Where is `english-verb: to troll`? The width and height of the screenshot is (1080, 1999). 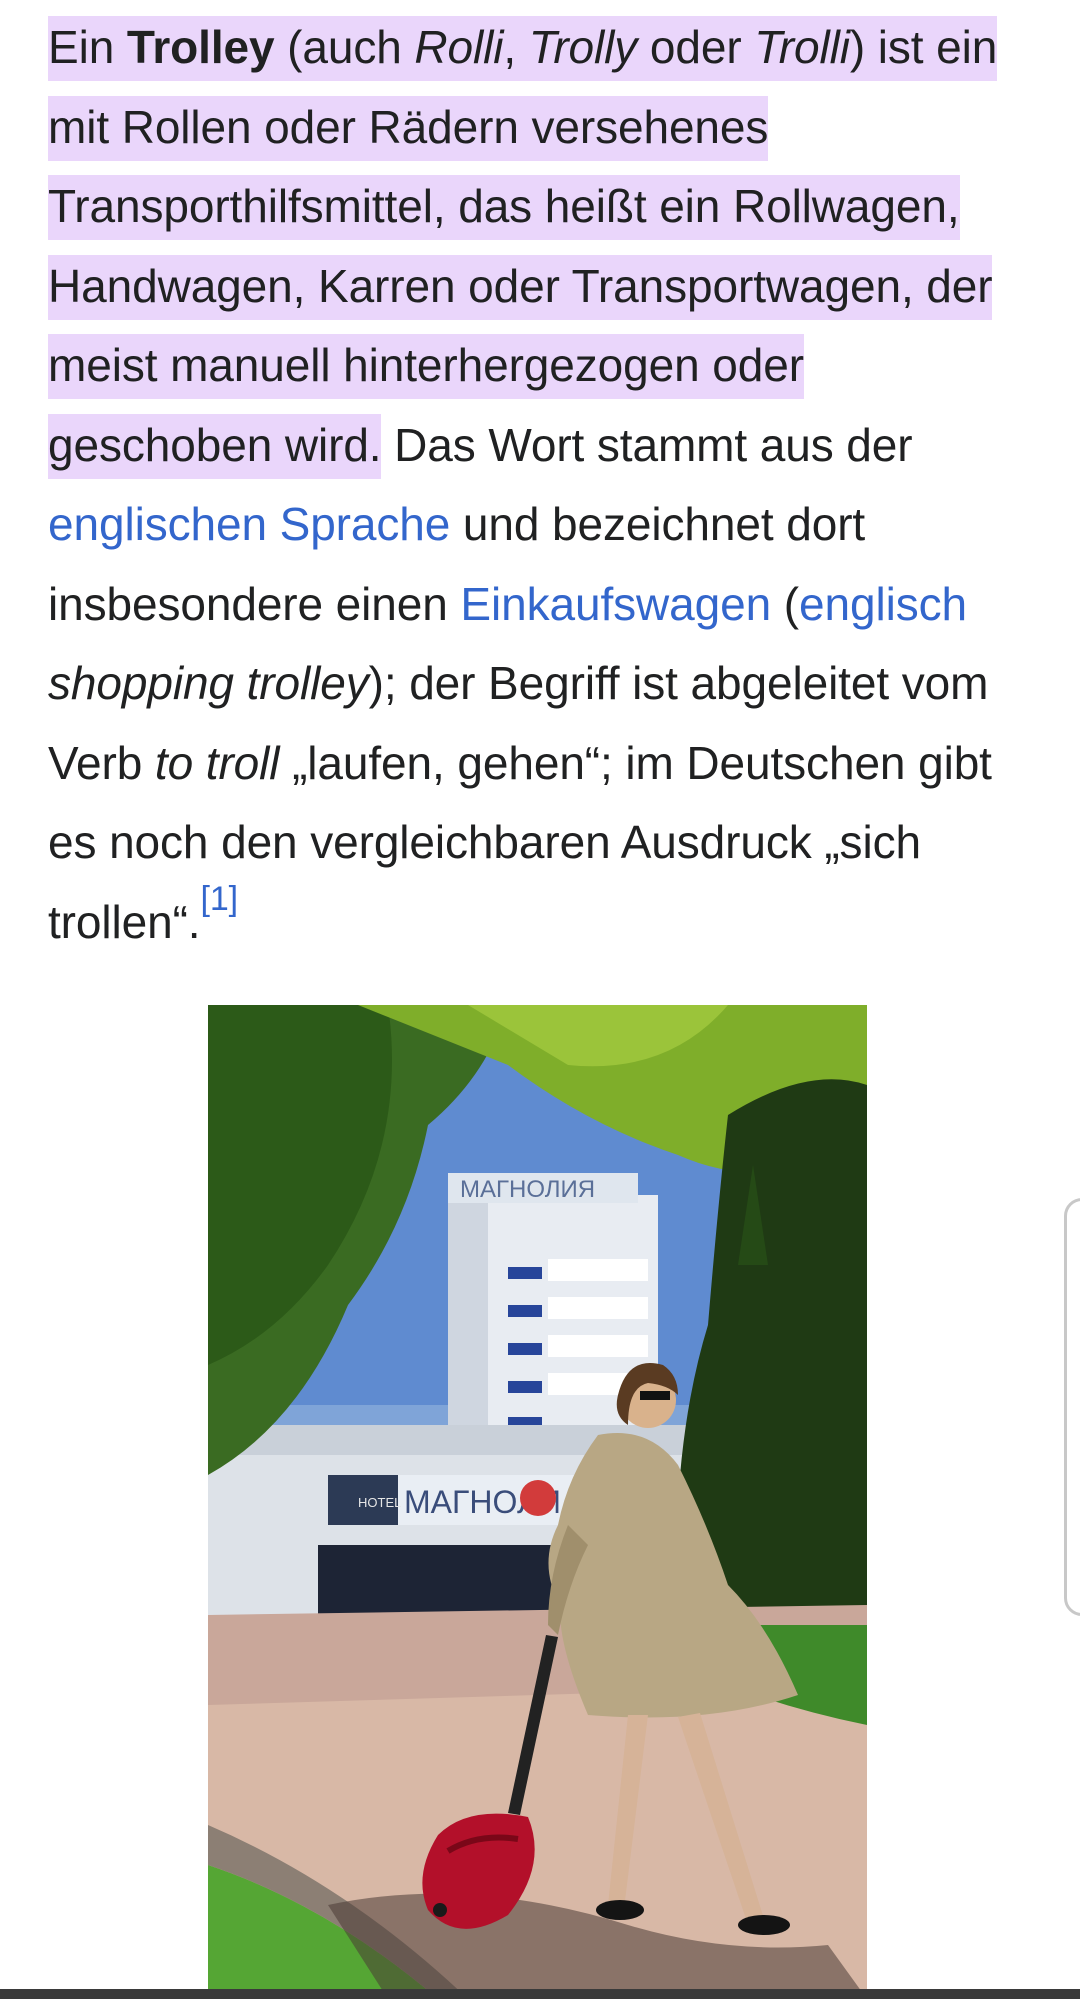
english-verb: to troll is located at coordinates (217, 762).